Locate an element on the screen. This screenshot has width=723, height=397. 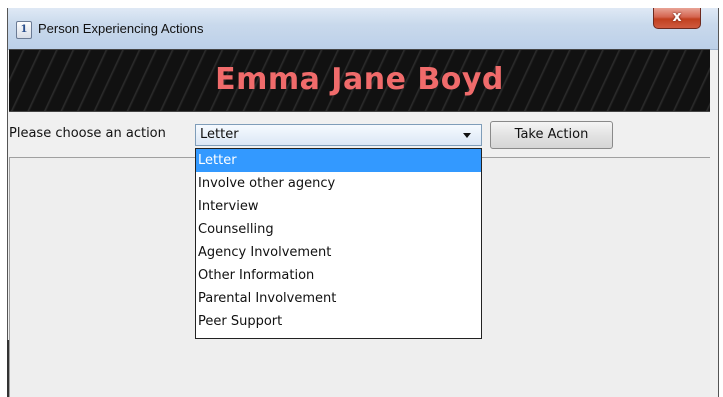
close-button: x is located at coordinates (677, 18).